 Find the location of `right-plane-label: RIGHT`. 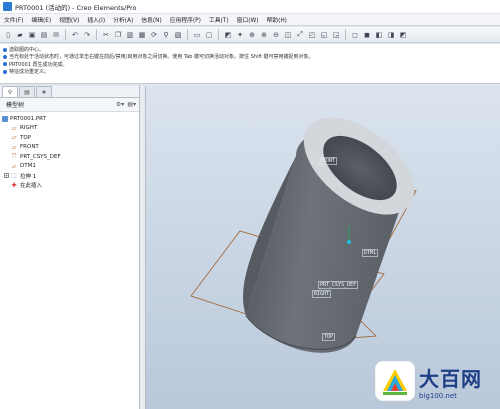

right-plane-label: RIGHT is located at coordinates (322, 294).